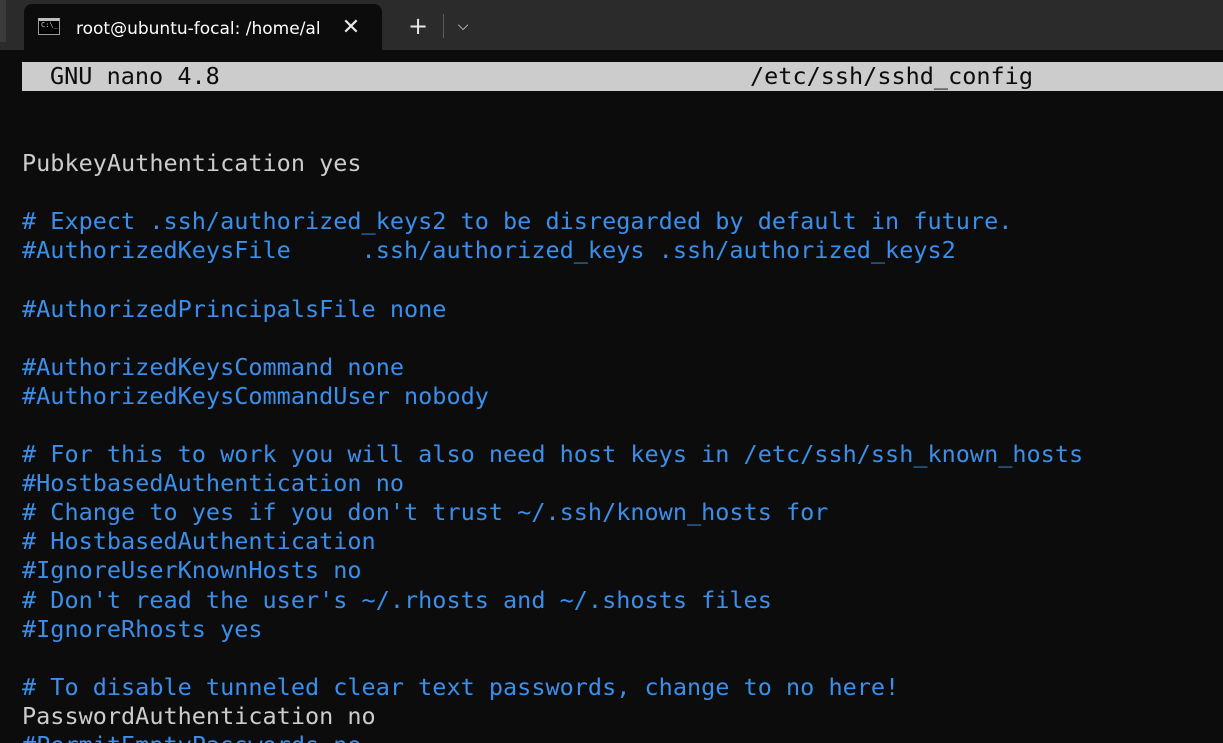 Image resolution: width=1223 pixels, height=743 pixels. What do you see at coordinates (418, 26) in the screenshot?
I see `new-tab-button: +` at bounding box center [418, 26].